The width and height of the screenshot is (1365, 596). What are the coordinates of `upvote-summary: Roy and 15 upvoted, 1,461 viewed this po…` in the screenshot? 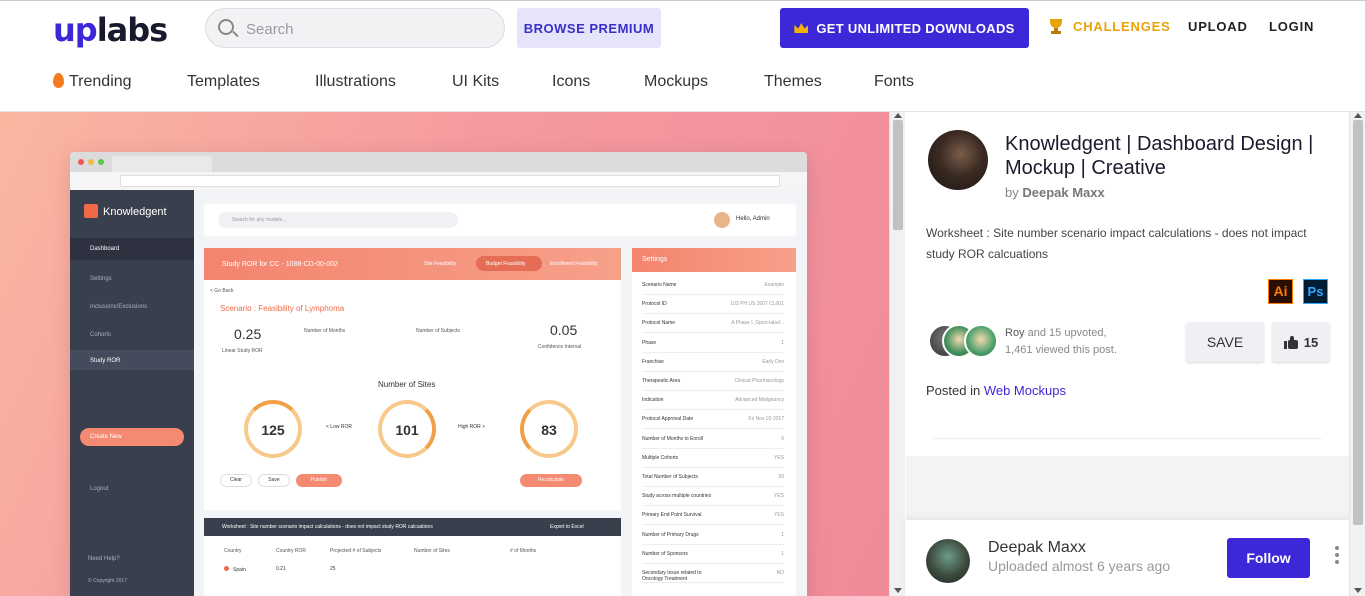 It's located at (1061, 341).